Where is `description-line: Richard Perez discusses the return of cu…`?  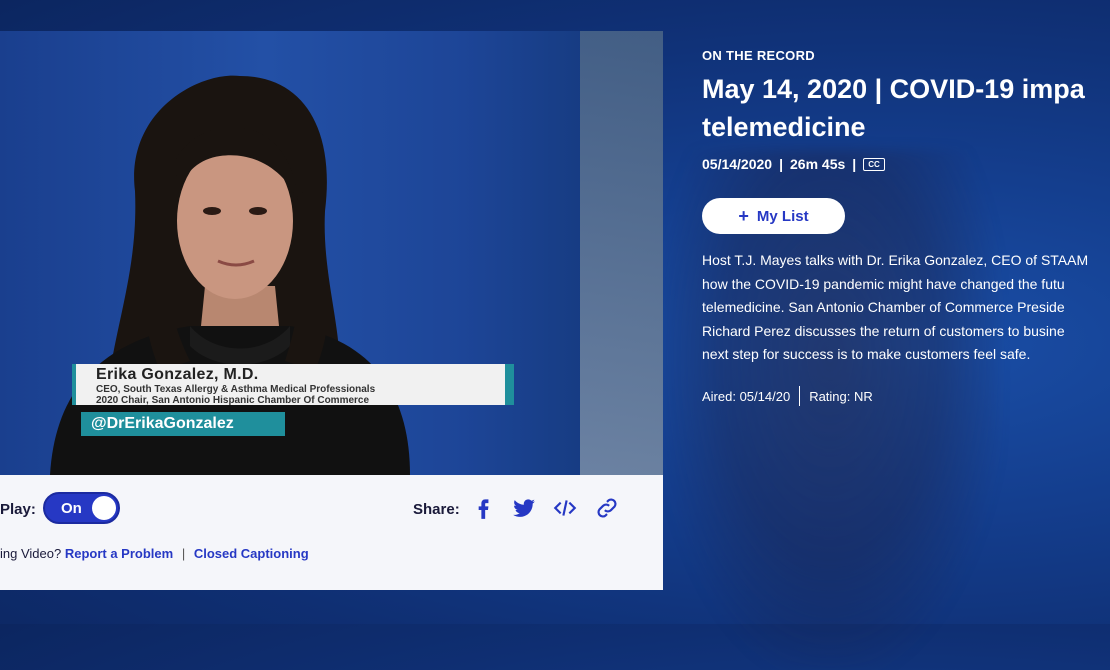
description-line: Richard Perez discusses the return of cu… is located at coordinates (883, 330).